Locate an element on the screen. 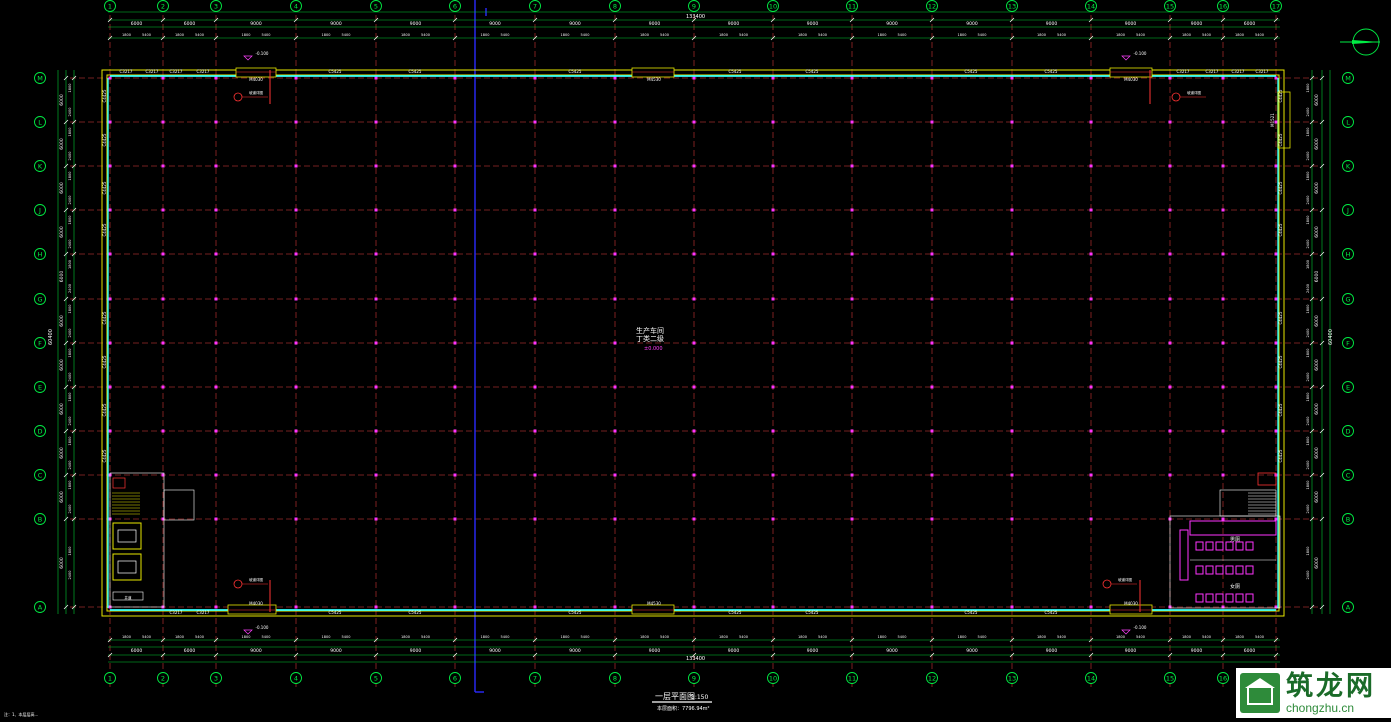 The image size is (1391, 722). subspan-left-a-4: 1800 is located at coordinates (70, 353).